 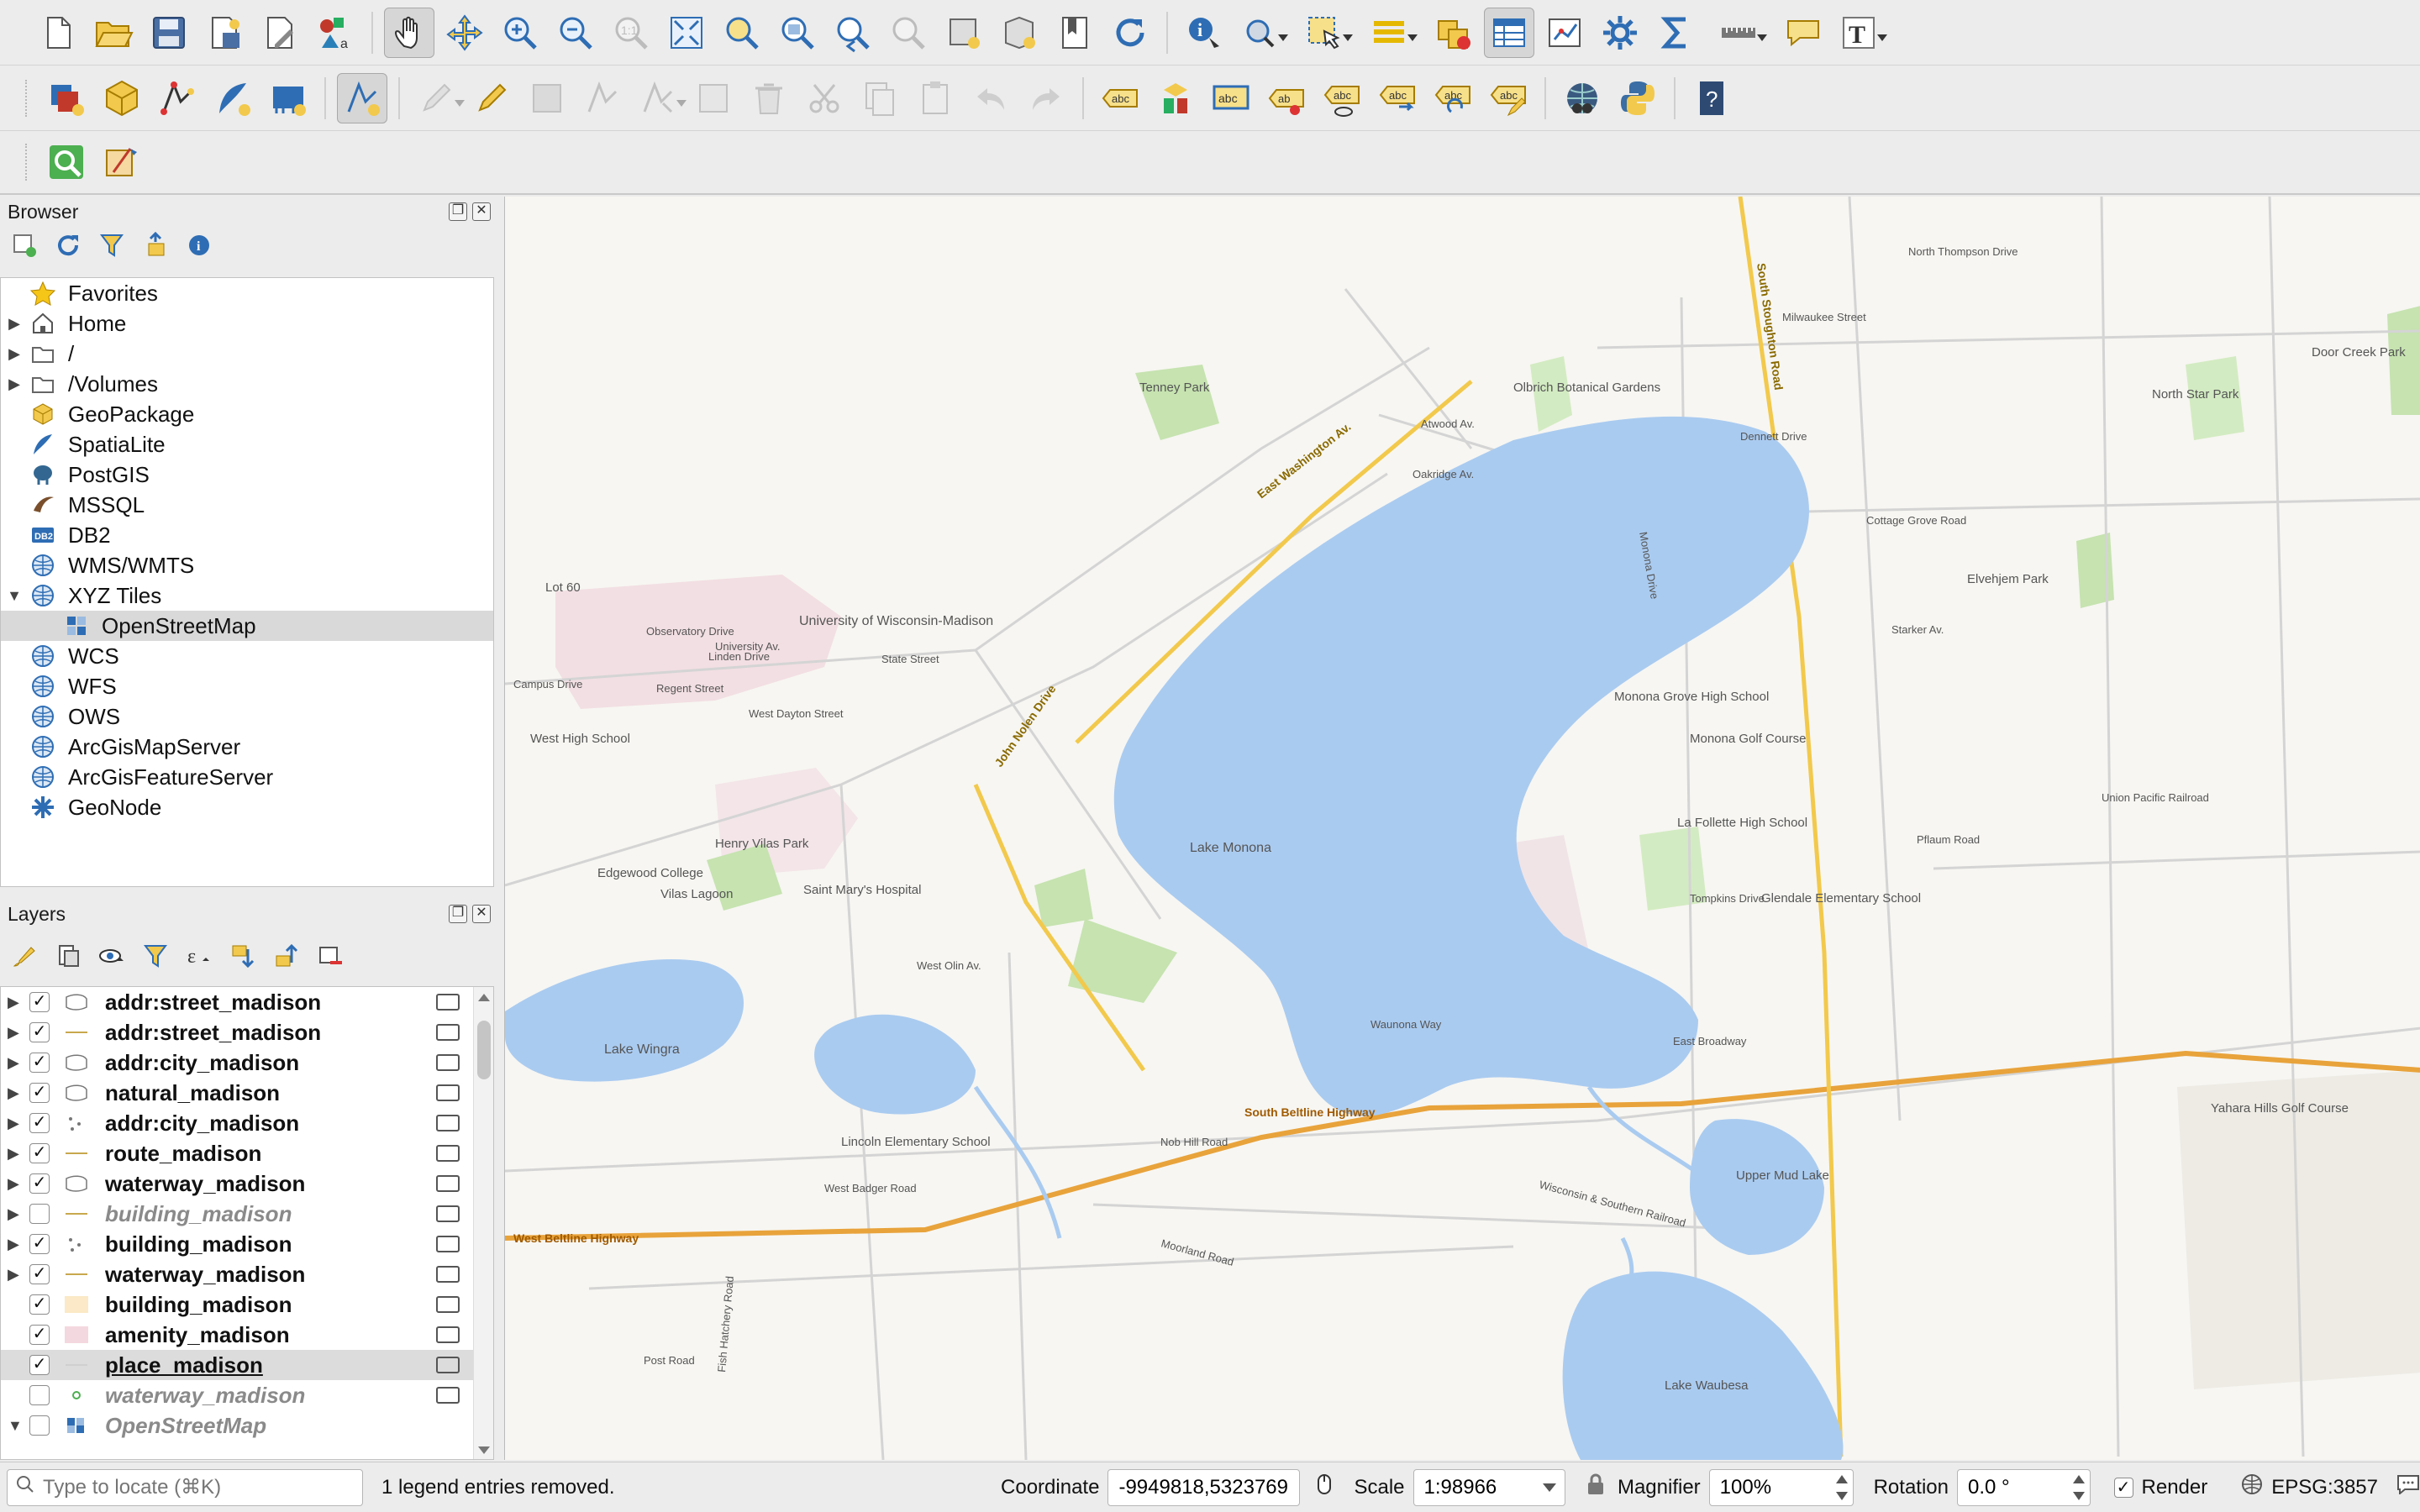 What do you see at coordinates (1286, 98) in the screenshot?
I see `pin-labels-icon: ab` at bounding box center [1286, 98].